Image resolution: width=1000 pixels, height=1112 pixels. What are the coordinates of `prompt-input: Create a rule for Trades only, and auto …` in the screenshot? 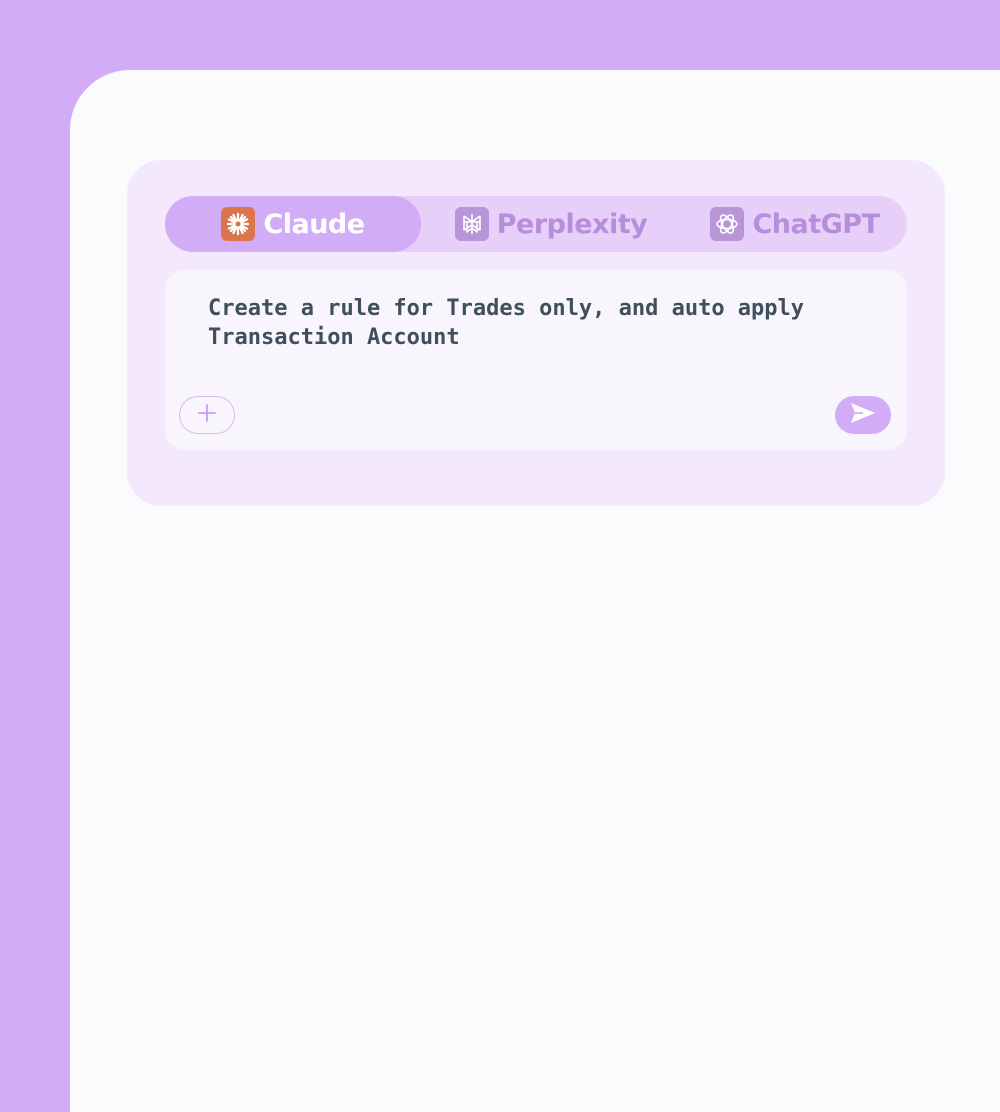 It's located at (538, 323).